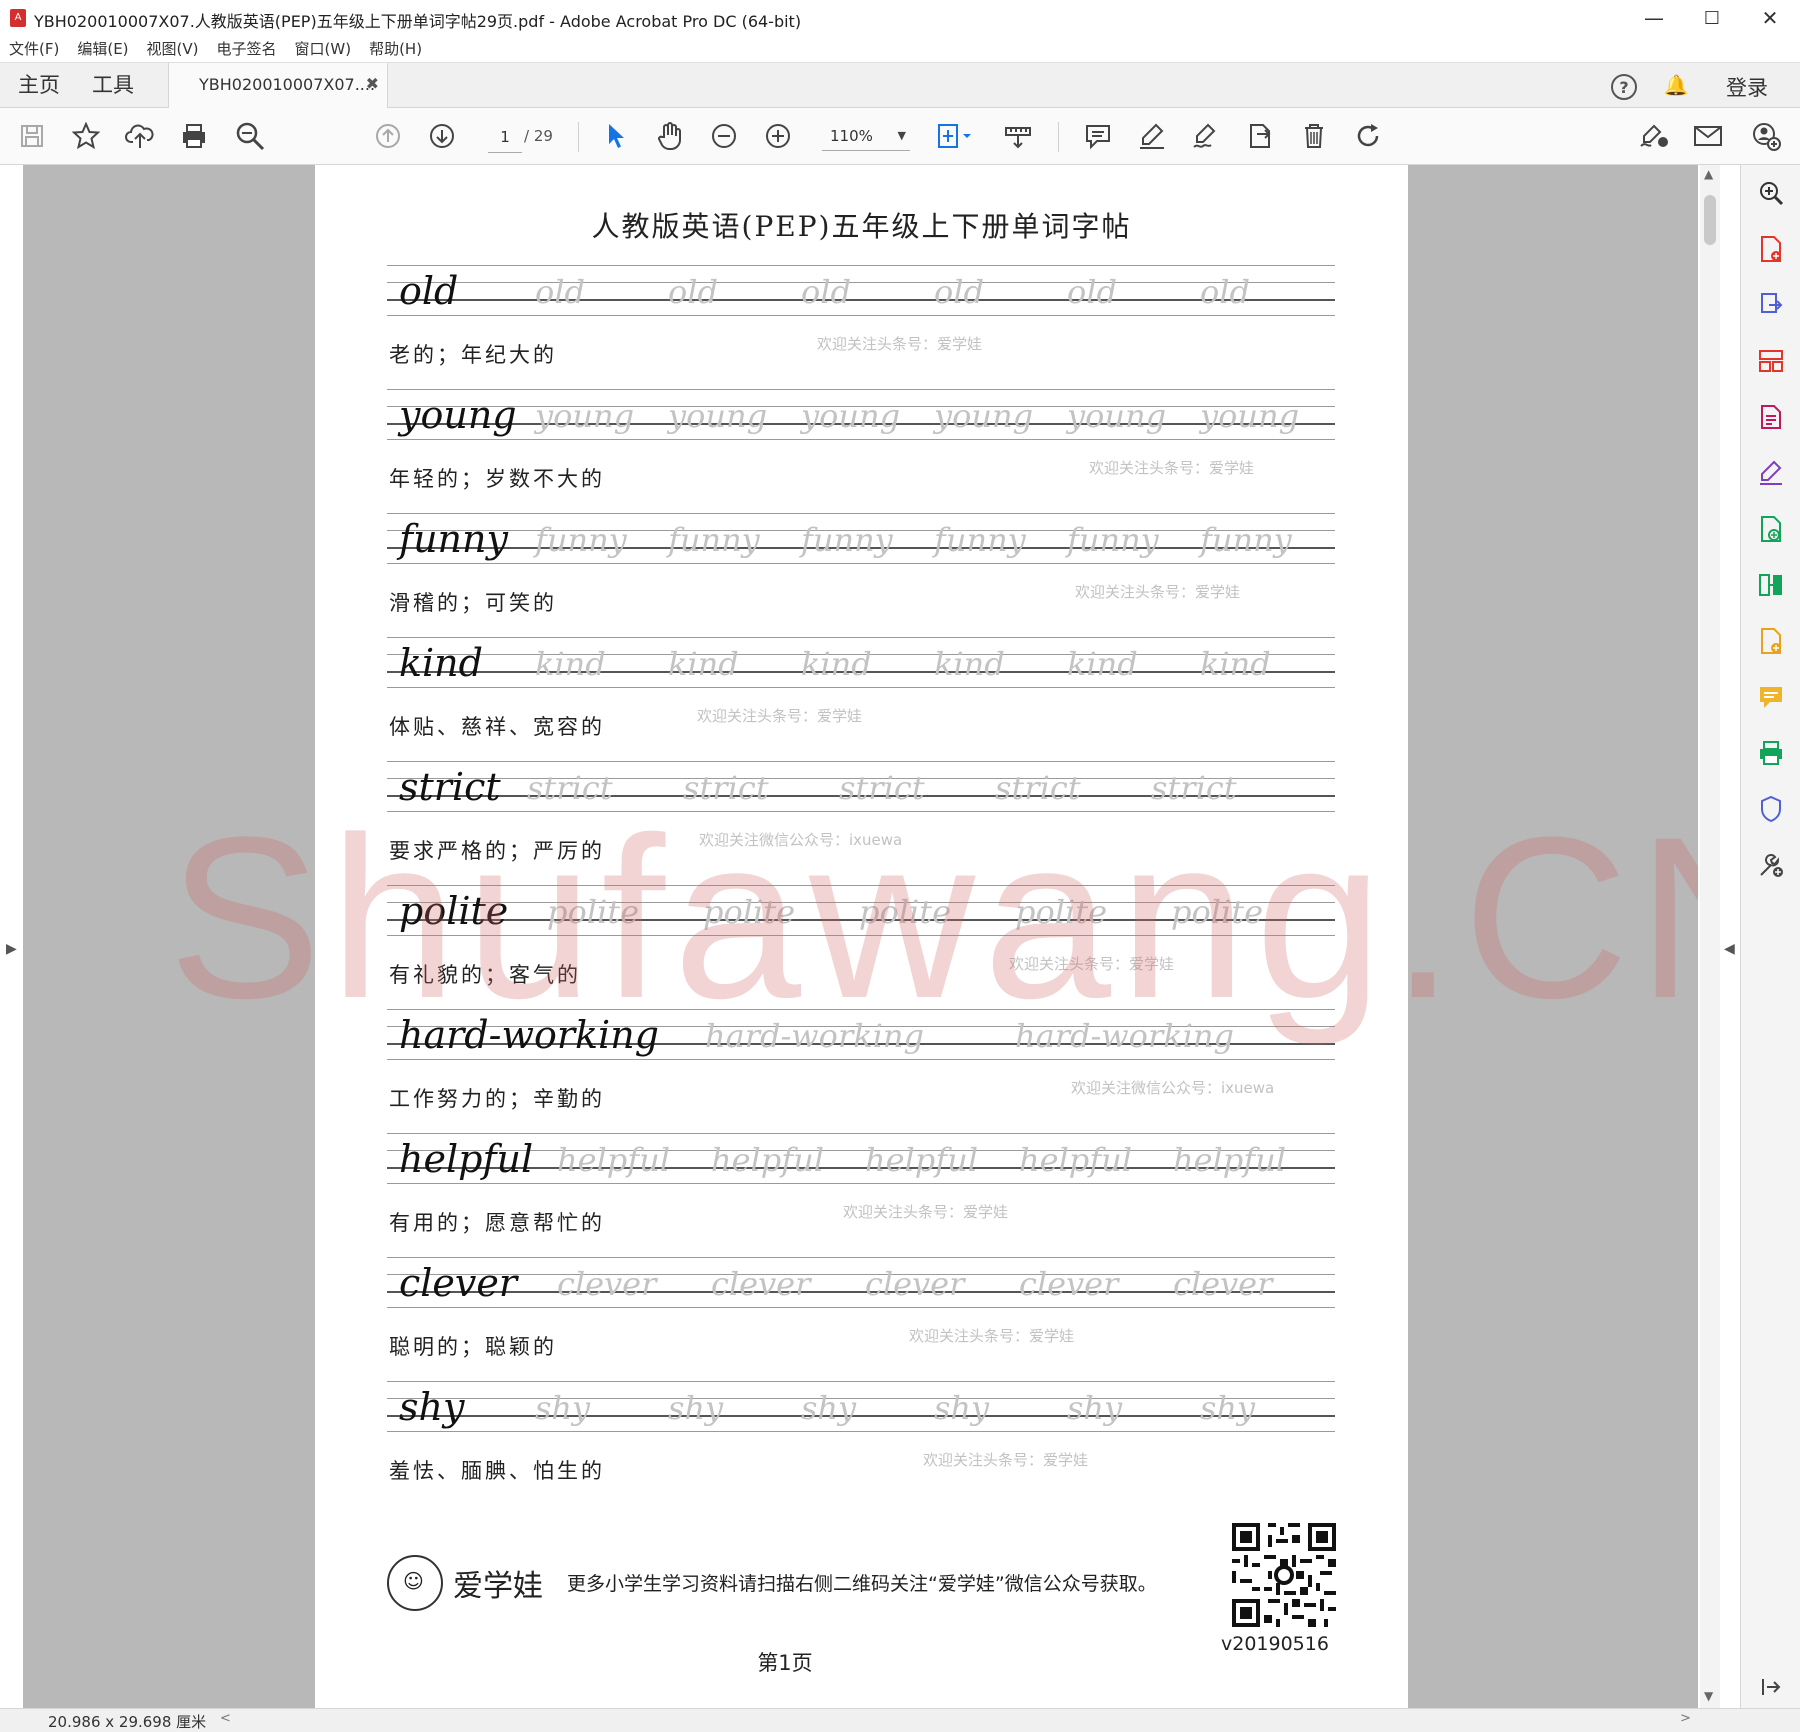 The width and height of the screenshot is (1800, 1732). What do you see at coordinates (1771, 361) in the screenshot?
I see `organize-pages-icon` at bounding box center [1771, 361].